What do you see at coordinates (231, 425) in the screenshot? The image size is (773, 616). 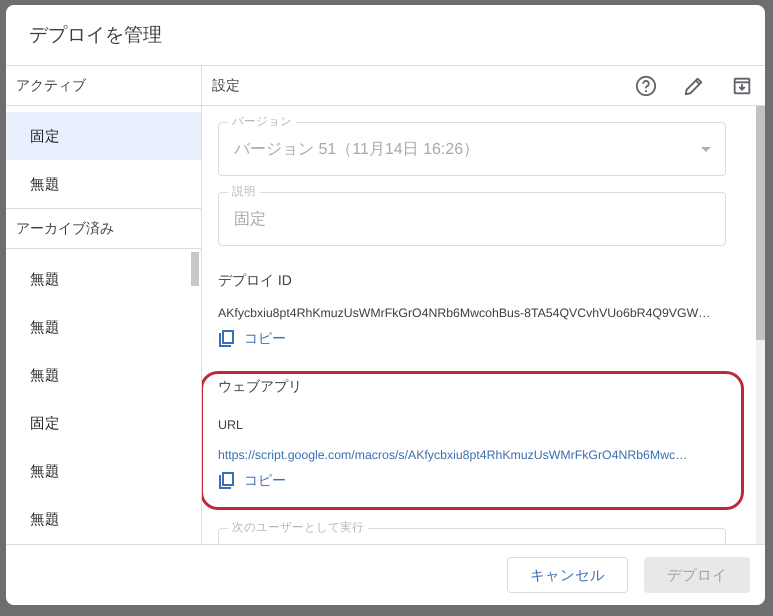 I see `url-label: URL` at bounding box center [231, 425].